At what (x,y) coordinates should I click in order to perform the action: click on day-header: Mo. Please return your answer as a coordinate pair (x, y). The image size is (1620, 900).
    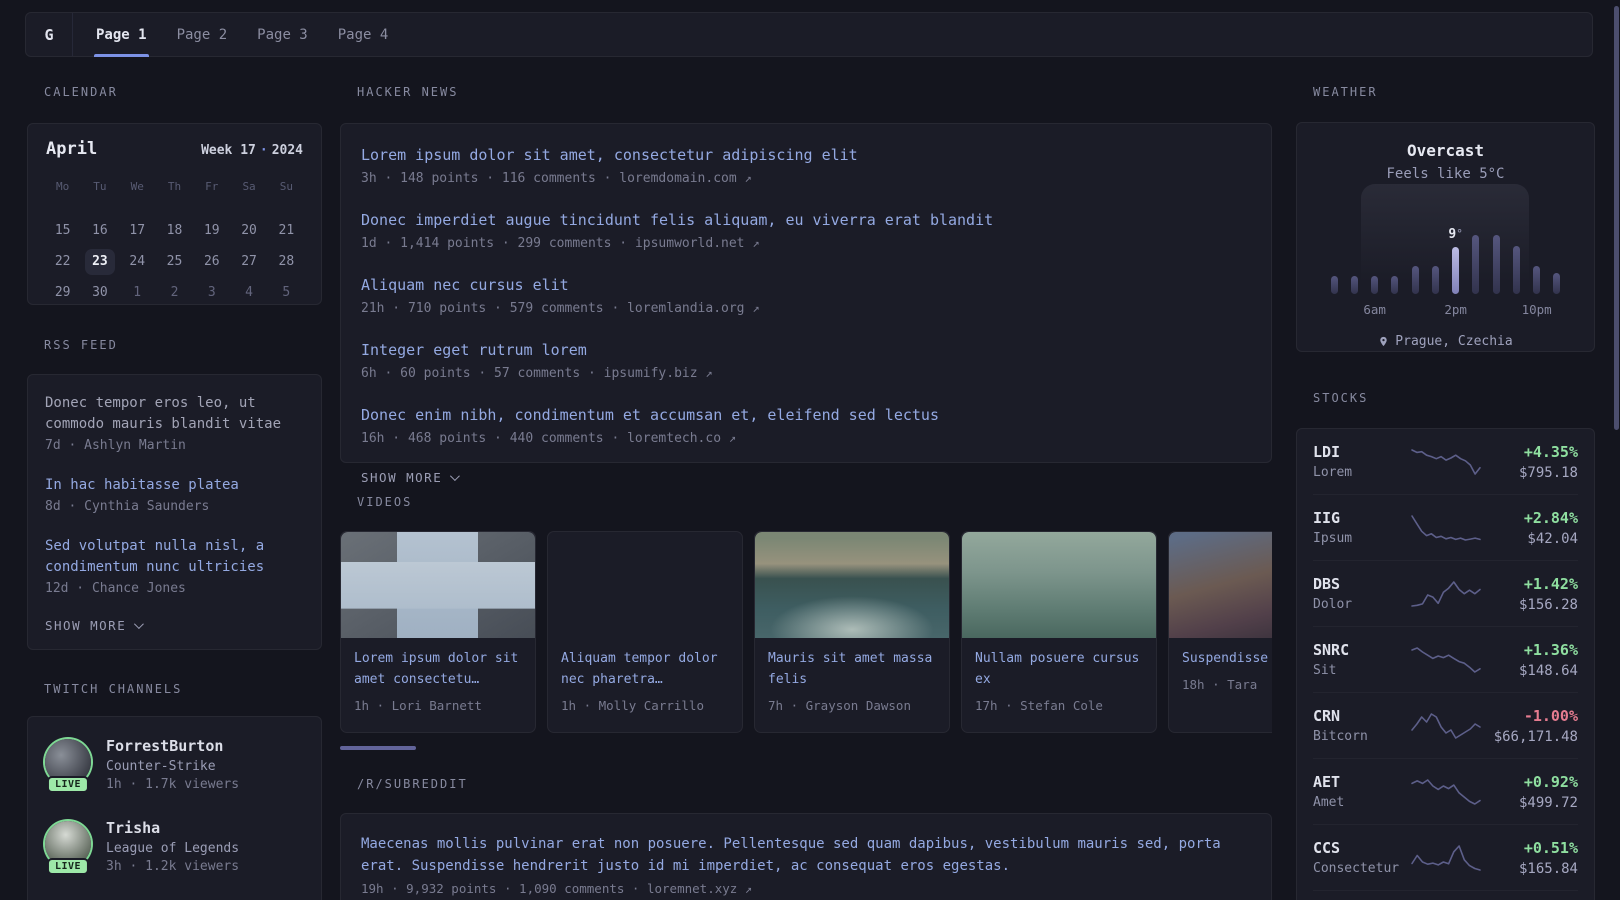
    Looking at the image, I should click on (63, 186).